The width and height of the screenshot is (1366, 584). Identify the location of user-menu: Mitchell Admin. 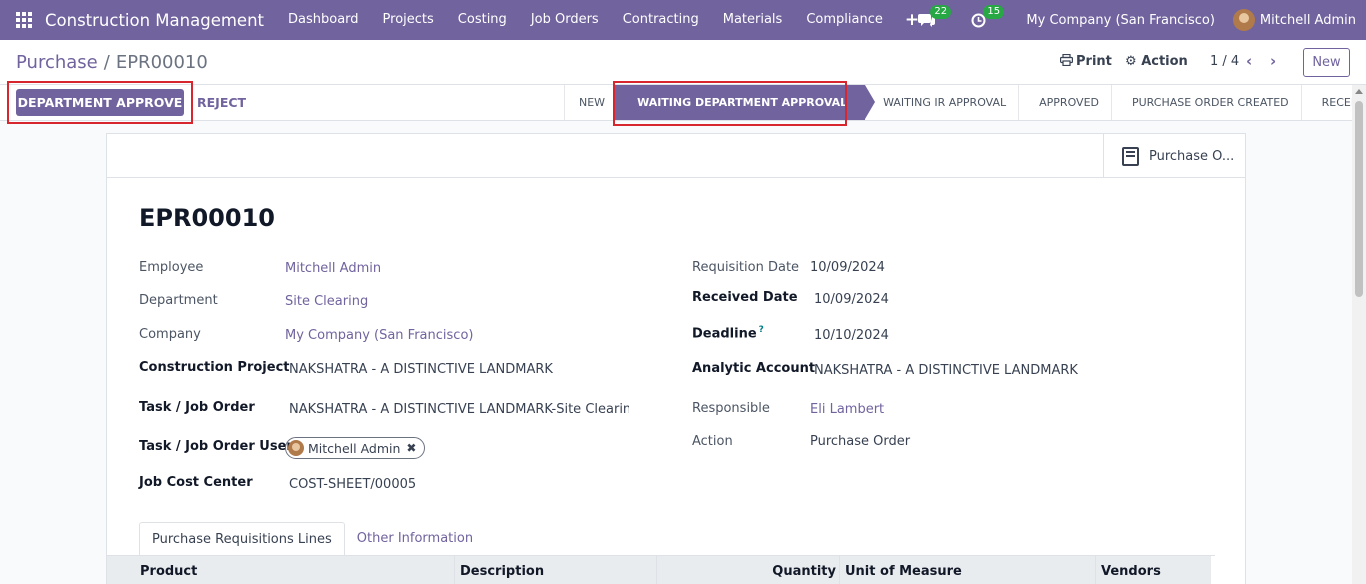
(1294, 20).